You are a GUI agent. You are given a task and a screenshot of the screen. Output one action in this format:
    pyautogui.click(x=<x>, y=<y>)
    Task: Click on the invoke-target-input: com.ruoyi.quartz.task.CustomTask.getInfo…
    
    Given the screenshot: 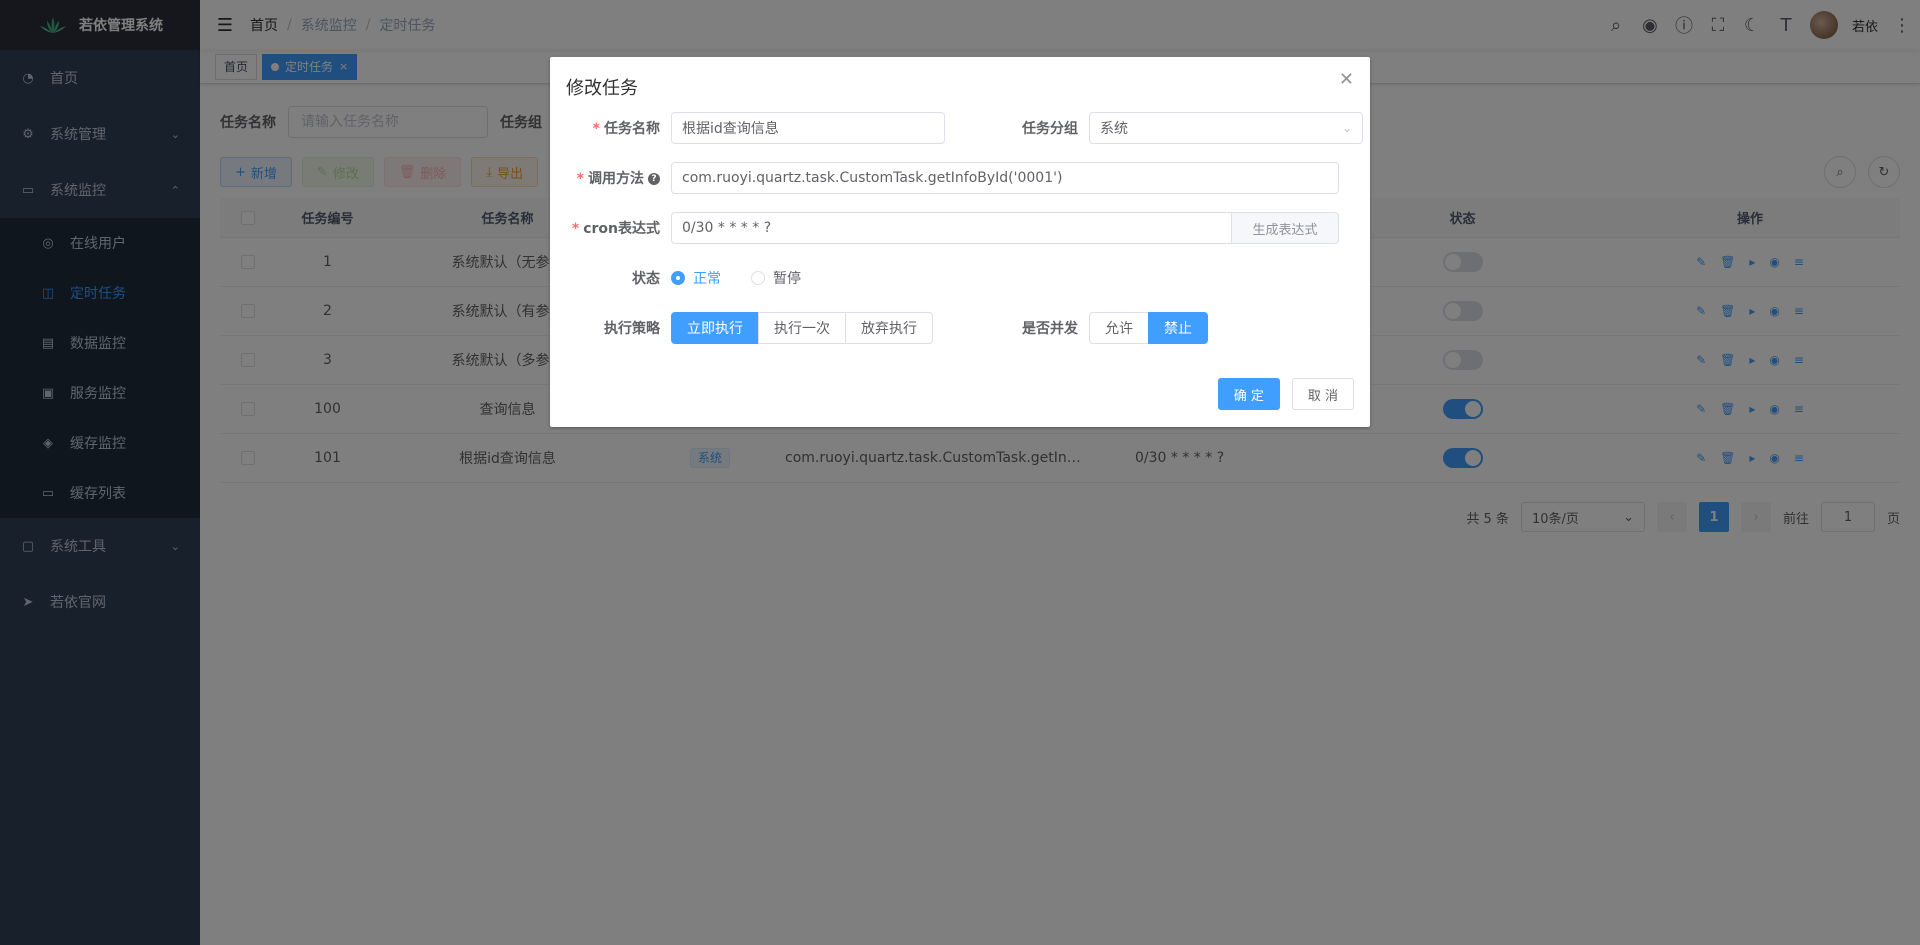 What is the action you would take?
    pyautogui.click(x=1005, y=178)
    